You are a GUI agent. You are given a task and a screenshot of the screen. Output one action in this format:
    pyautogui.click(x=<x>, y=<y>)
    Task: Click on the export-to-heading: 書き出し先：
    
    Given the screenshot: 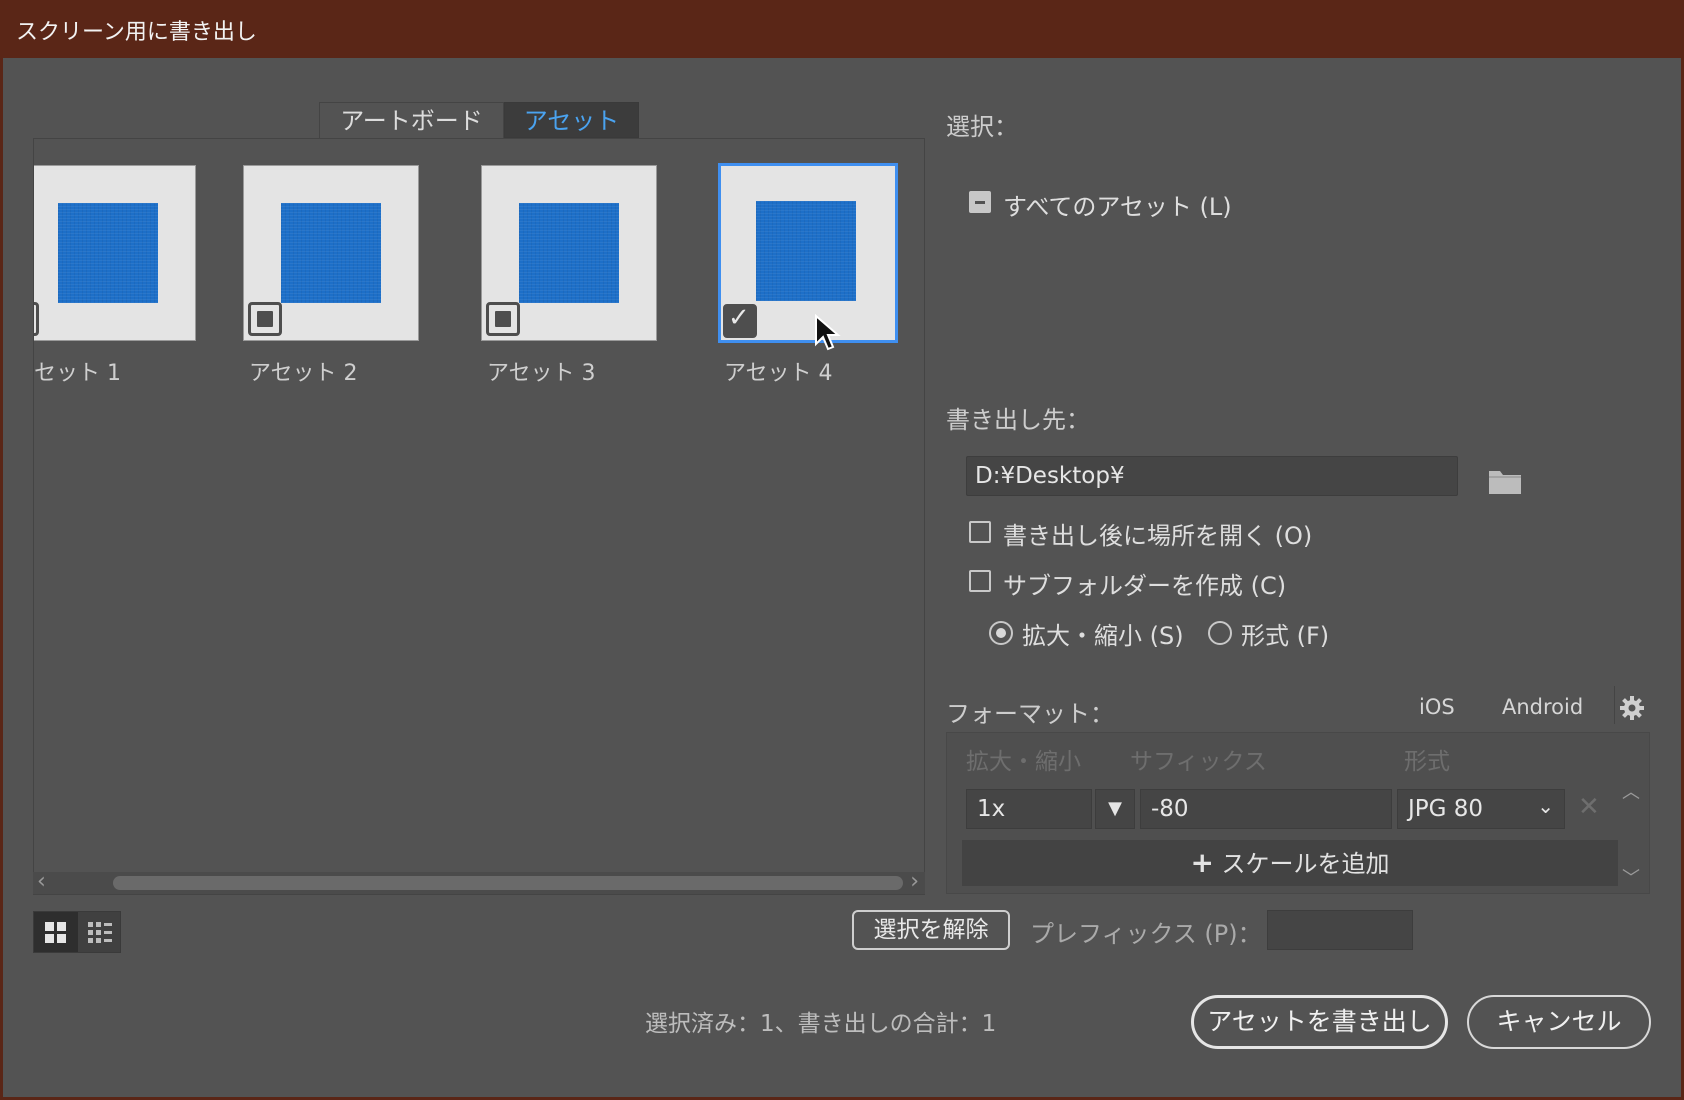 What is the action you would take?
    pyautogui.click(x=1018, y=420)
    